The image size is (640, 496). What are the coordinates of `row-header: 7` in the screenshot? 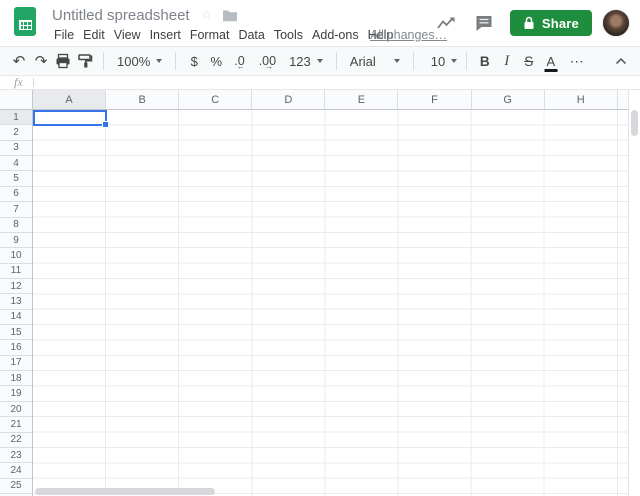 It's located at (16, 210).